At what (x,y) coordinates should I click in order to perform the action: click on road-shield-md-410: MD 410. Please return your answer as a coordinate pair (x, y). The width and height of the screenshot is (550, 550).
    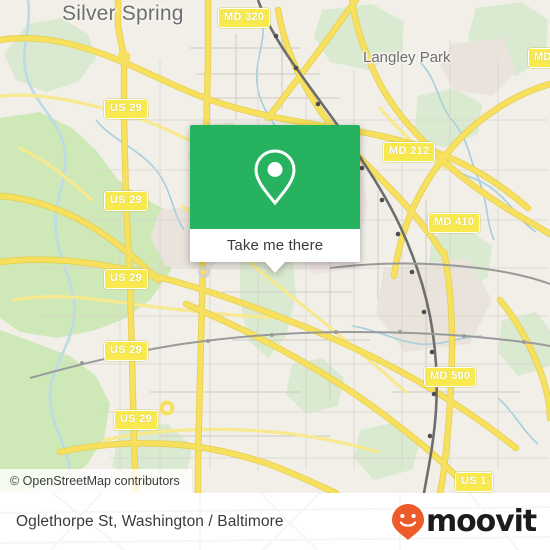
    Looking at the image, I should click on (454, 223).